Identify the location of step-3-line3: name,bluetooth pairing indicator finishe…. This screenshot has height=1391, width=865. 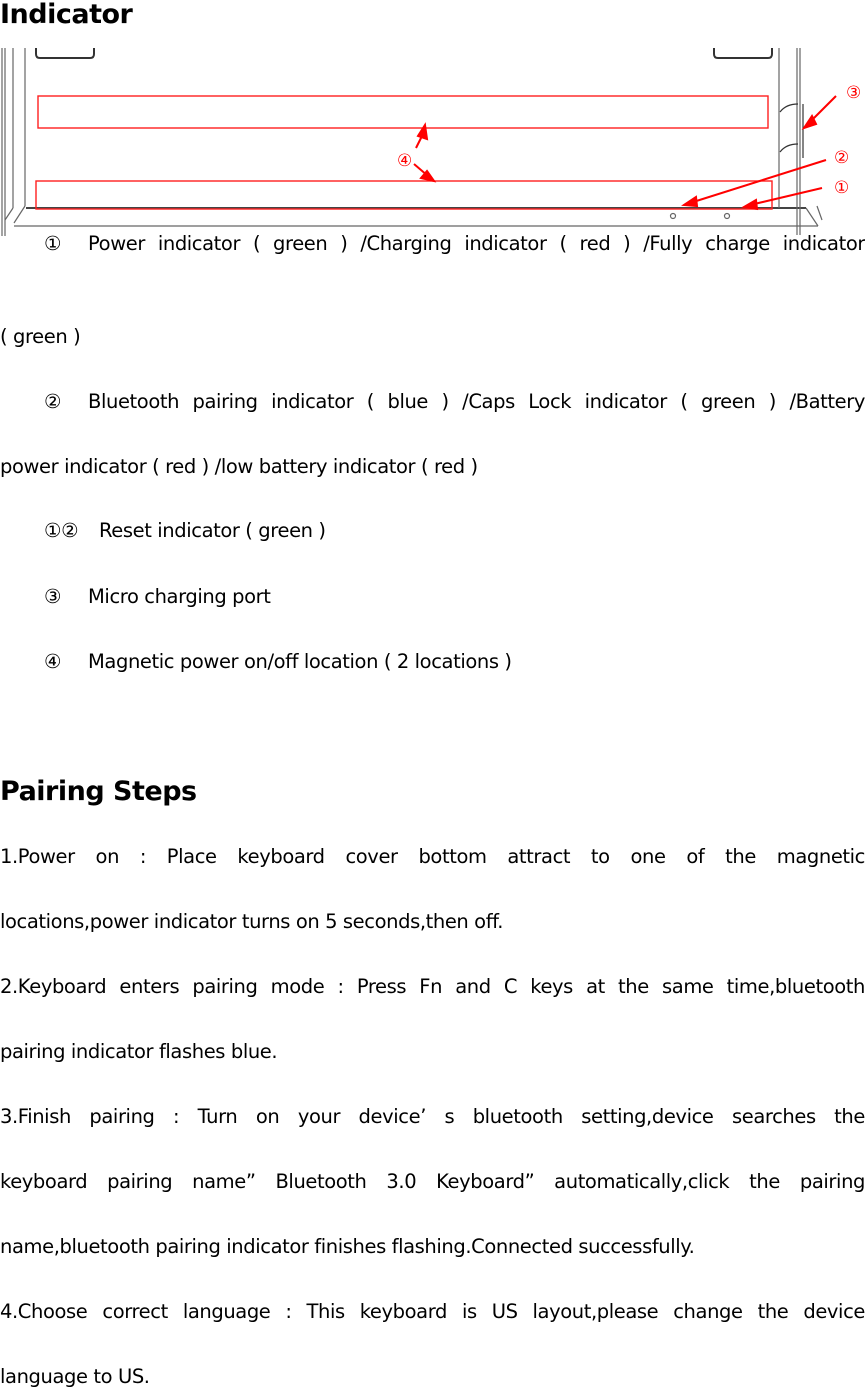
(347, 1246).